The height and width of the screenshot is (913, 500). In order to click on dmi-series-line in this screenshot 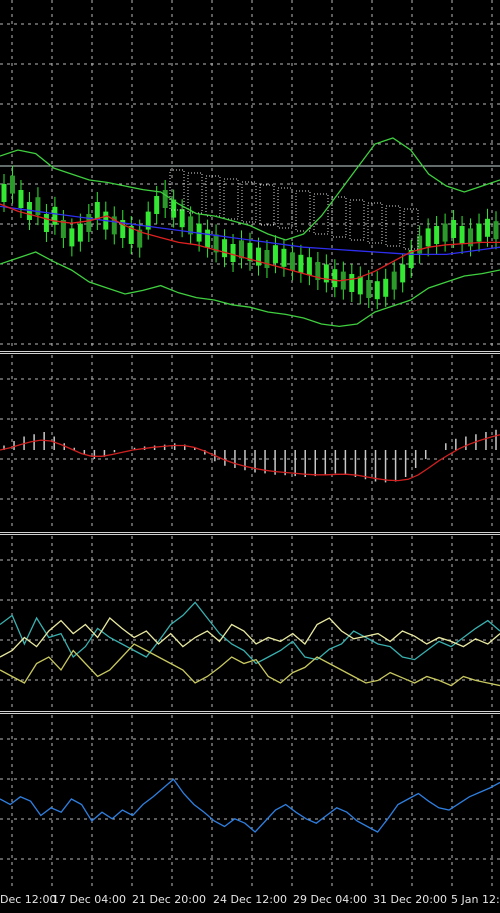, I will do `click(250, 665)`.